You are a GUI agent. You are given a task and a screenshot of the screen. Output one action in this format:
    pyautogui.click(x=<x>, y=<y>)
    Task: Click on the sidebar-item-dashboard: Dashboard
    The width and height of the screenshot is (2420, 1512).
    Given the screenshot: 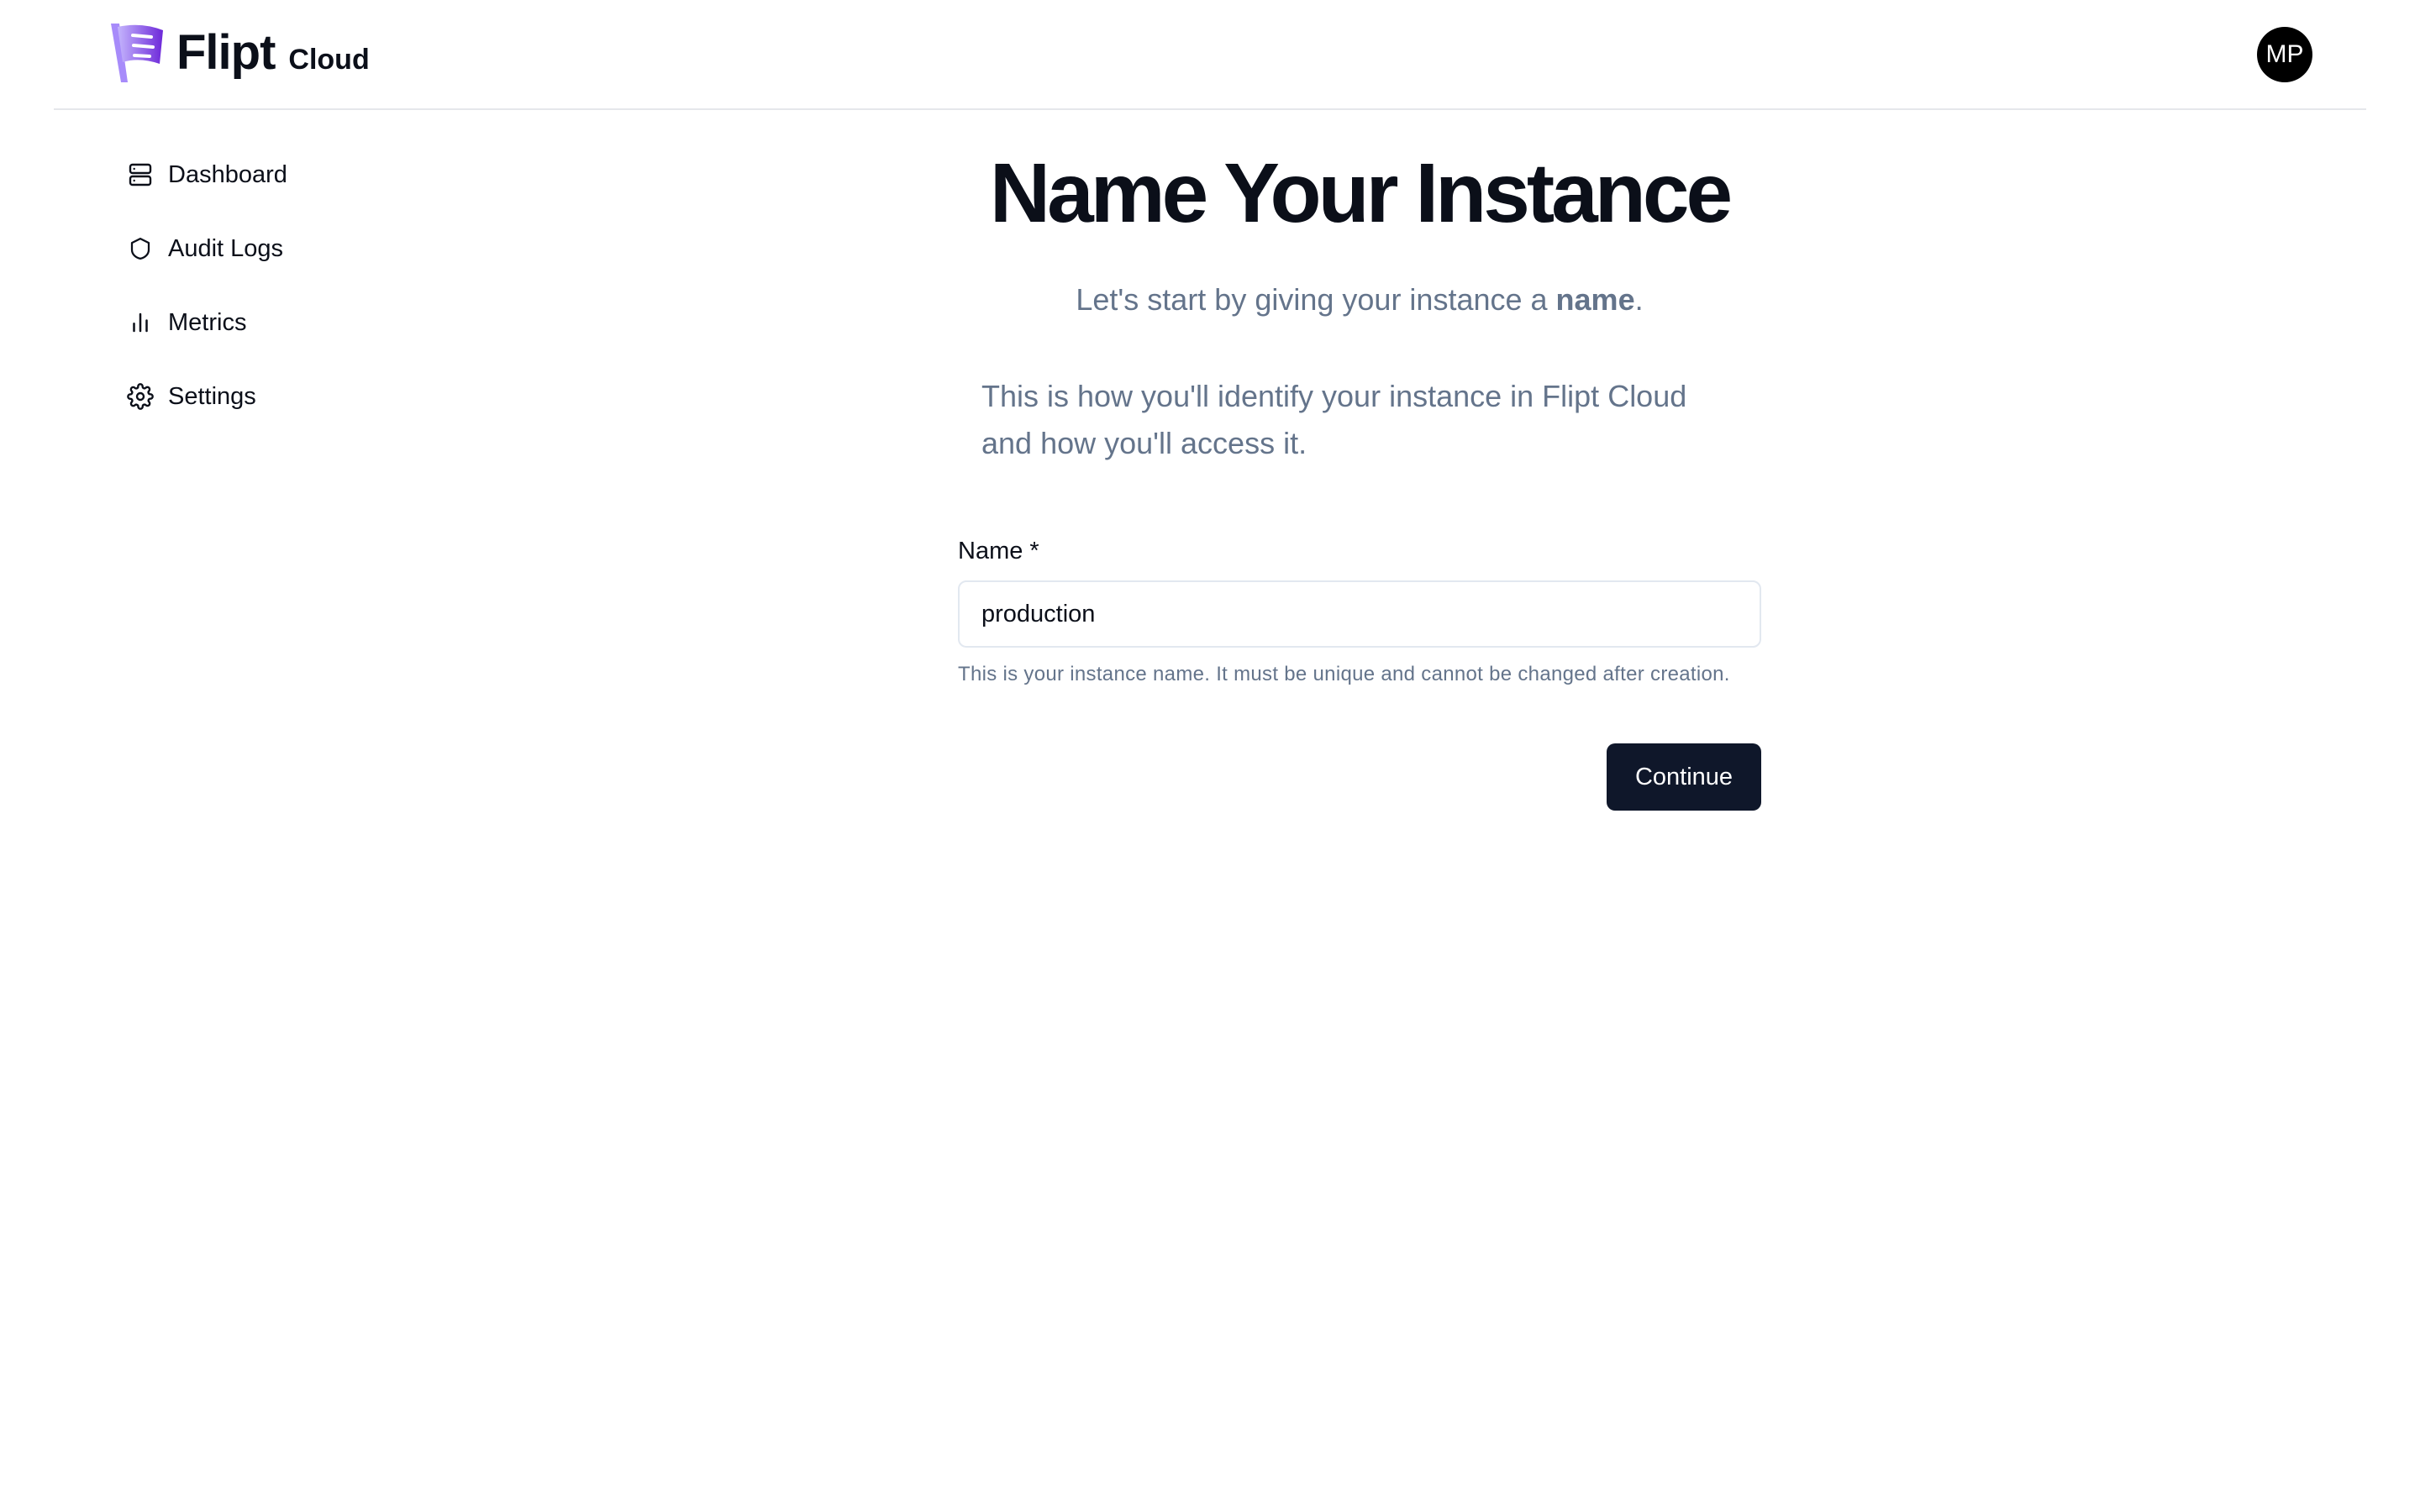 What is the action you would take?
    pyautogui.click(x=294, y=175)
    